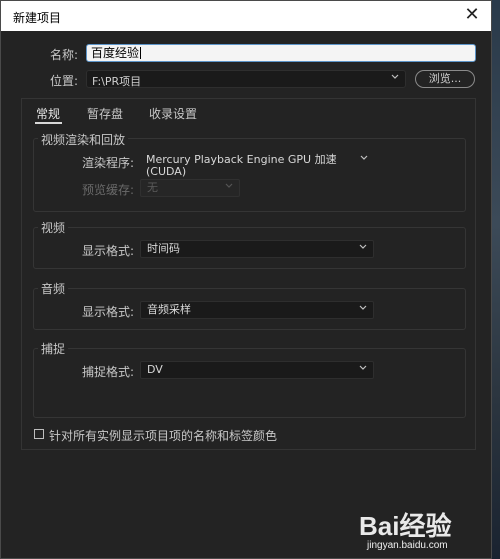 The image size is (500, 559). I want to click on tab-ingest-settings: 收录设置, so click(173, 113).